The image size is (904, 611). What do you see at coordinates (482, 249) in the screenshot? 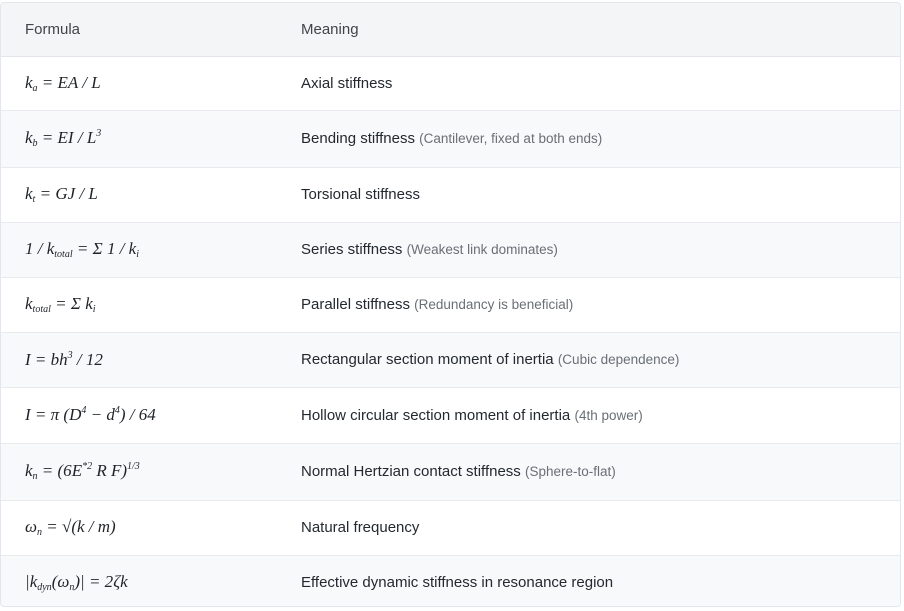
I see `meaning-note: (Weakest link dominates)` at bounding box center [482, 249].